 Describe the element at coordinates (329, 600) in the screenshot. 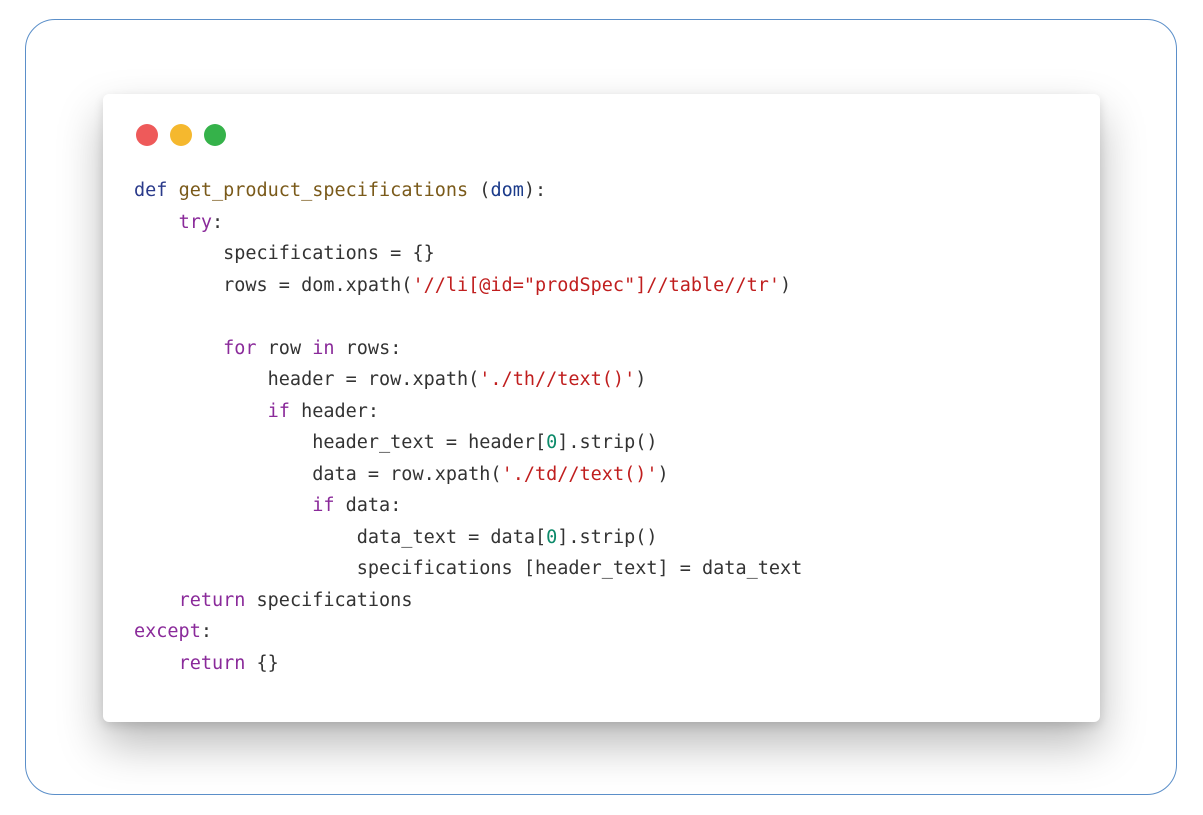

I see `code-token: specifications` at that location.